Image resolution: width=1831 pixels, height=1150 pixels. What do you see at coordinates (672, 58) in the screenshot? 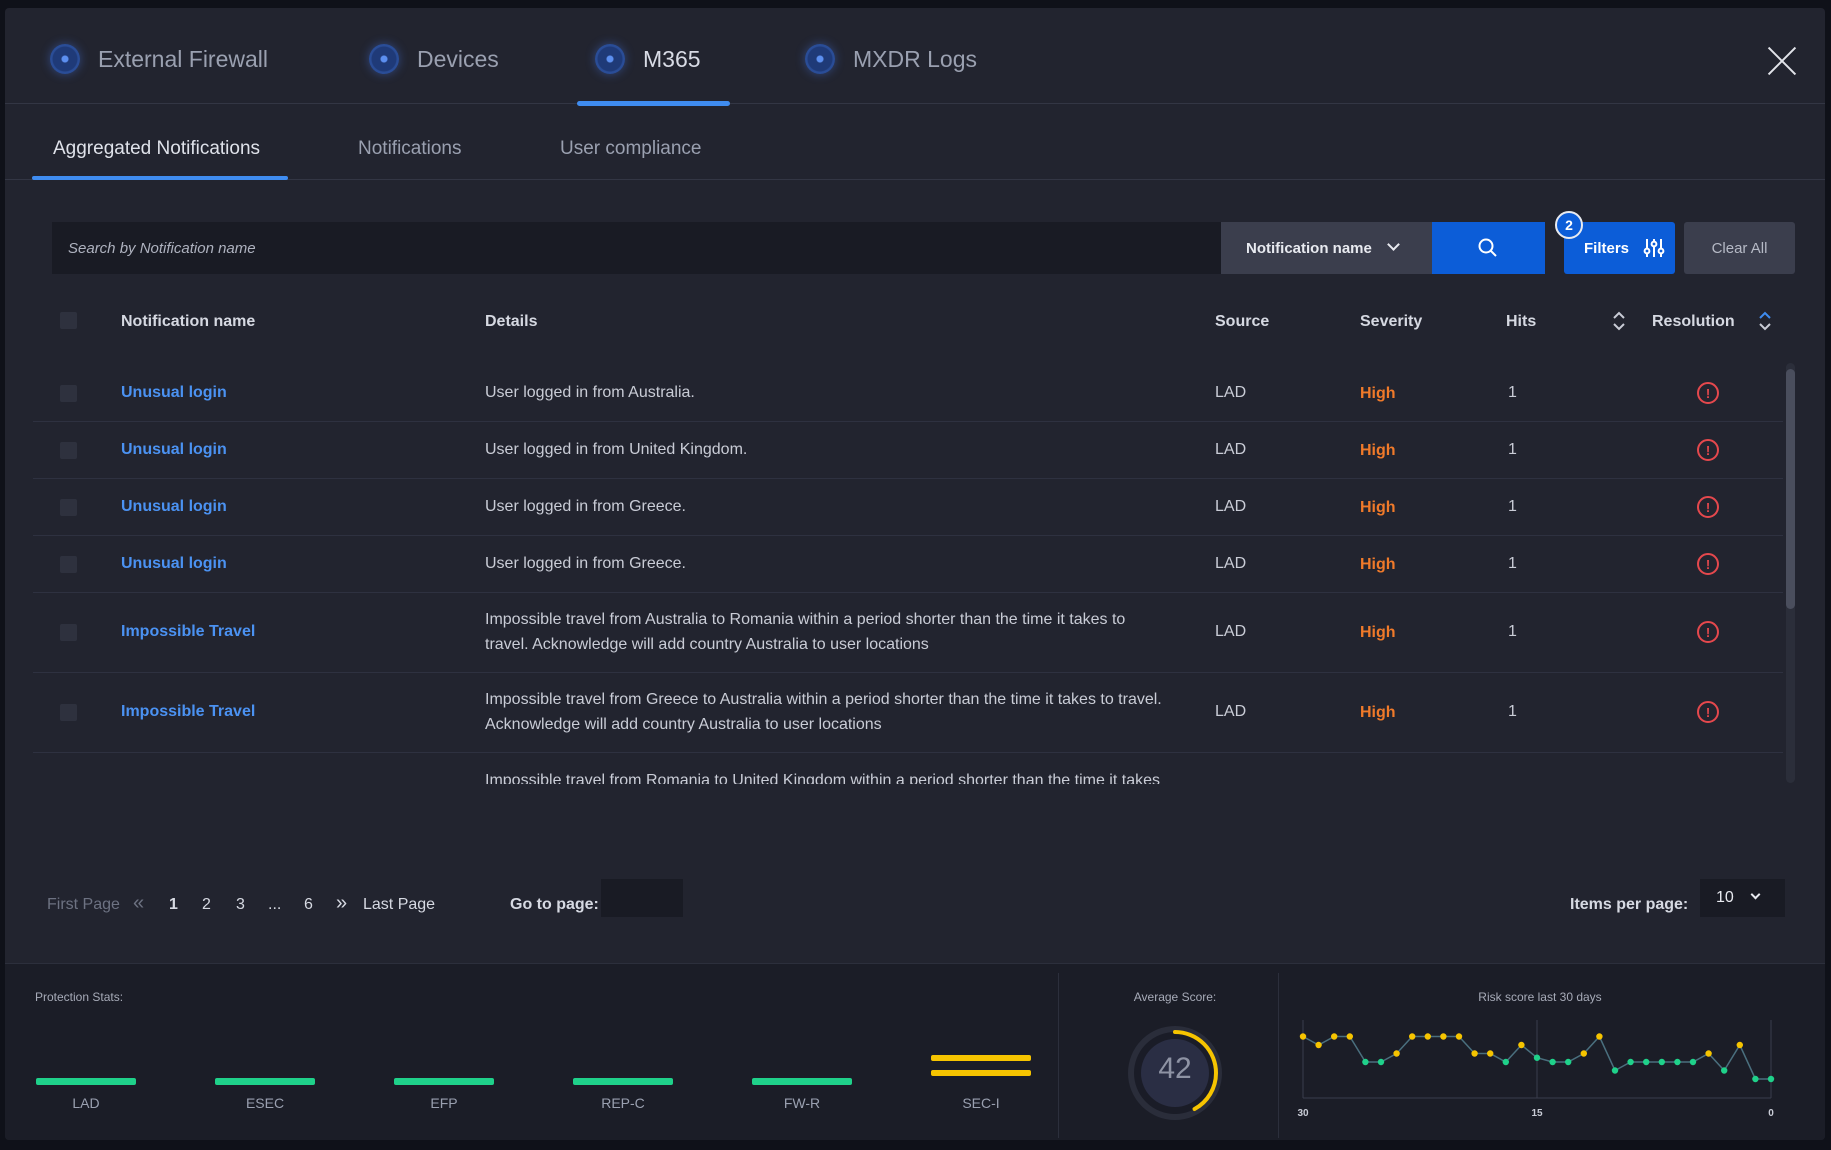
I see `tab-label: M365` at bounding box center [672, 58].